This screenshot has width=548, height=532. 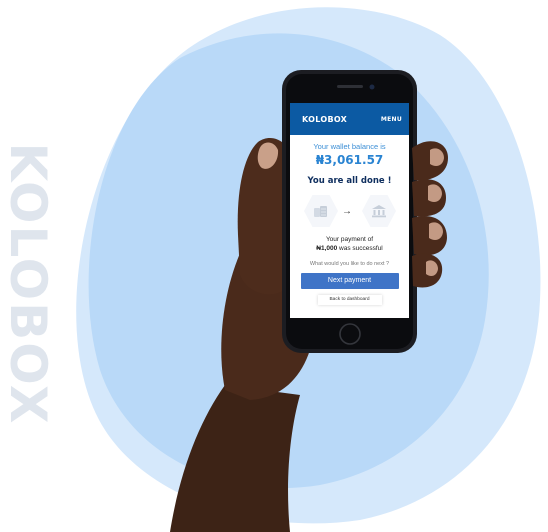 I want to click on speaker, so click(x=350, y=86).